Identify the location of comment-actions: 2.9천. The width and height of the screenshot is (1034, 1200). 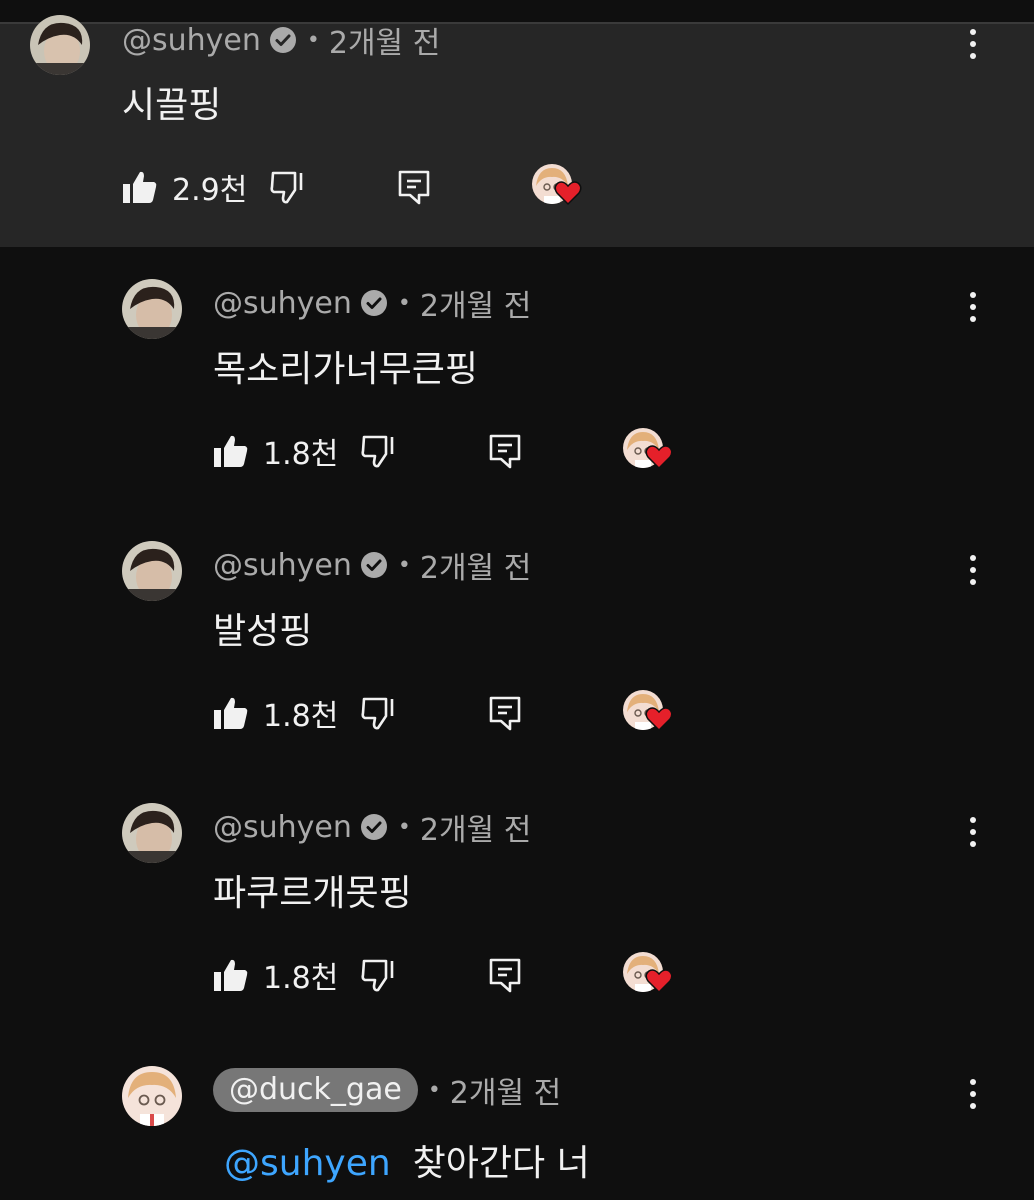
(355, 187).